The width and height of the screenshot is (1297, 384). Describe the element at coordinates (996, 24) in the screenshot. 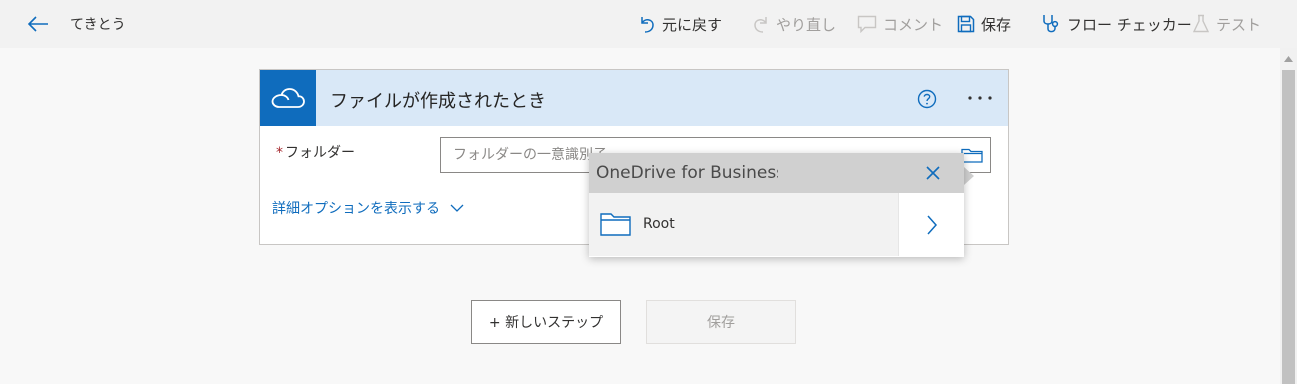

I see `save-label: 保存` at that location.